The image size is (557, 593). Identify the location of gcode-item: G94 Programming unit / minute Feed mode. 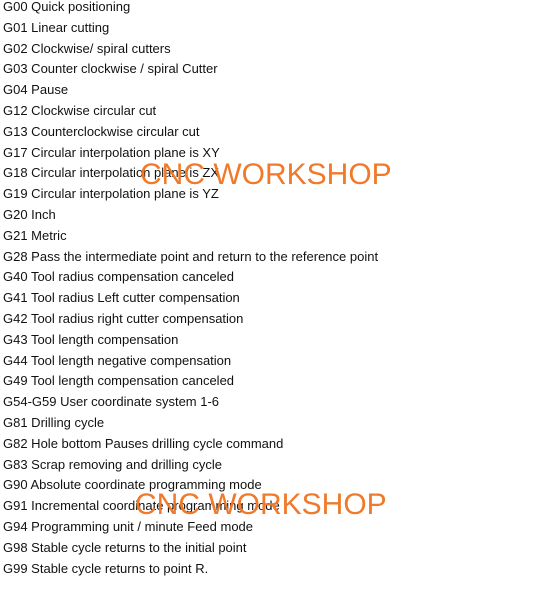
(128, 526).